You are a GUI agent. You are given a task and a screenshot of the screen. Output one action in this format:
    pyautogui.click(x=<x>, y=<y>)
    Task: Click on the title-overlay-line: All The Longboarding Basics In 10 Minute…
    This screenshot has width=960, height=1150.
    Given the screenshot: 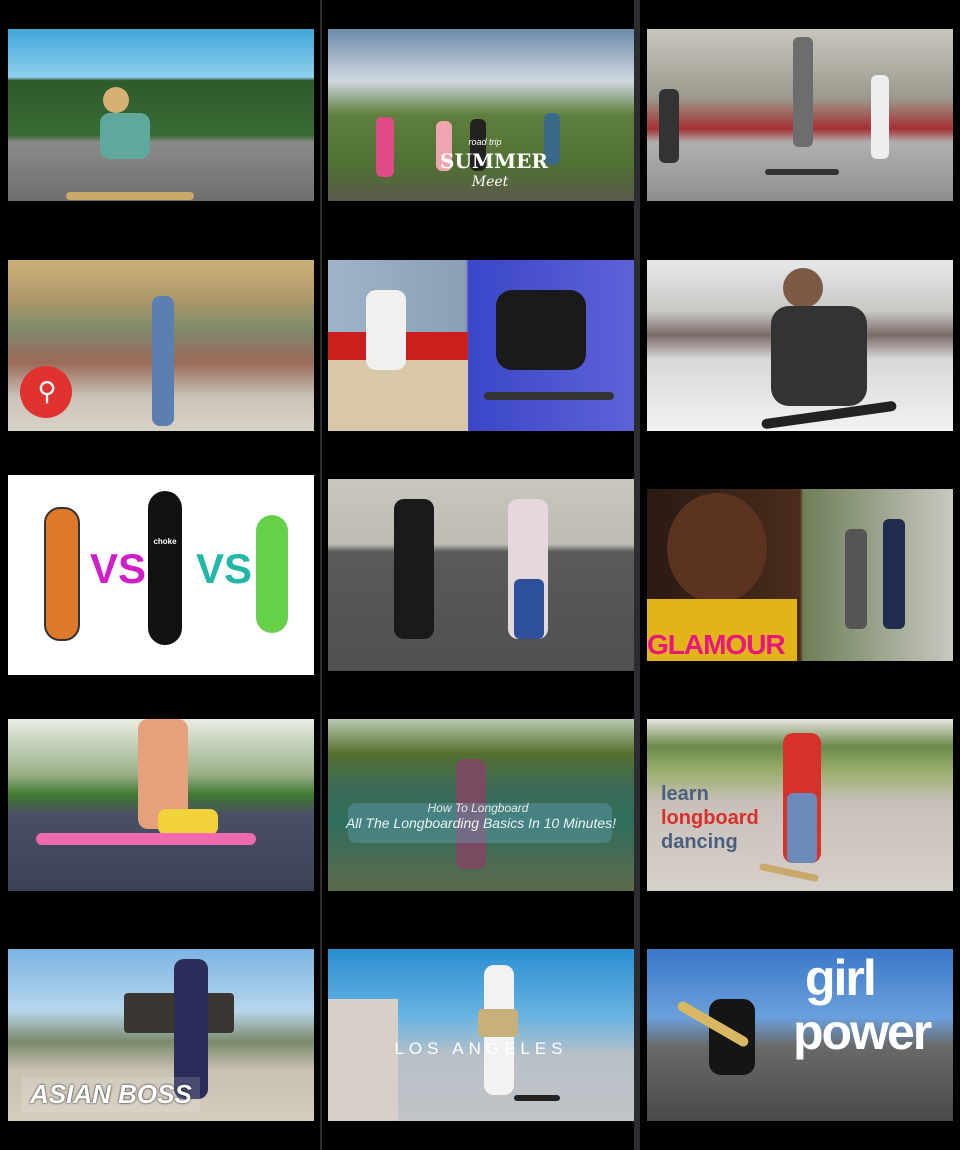 What is the action you would take?
    pyautogui.click(x=481, y=823)
    